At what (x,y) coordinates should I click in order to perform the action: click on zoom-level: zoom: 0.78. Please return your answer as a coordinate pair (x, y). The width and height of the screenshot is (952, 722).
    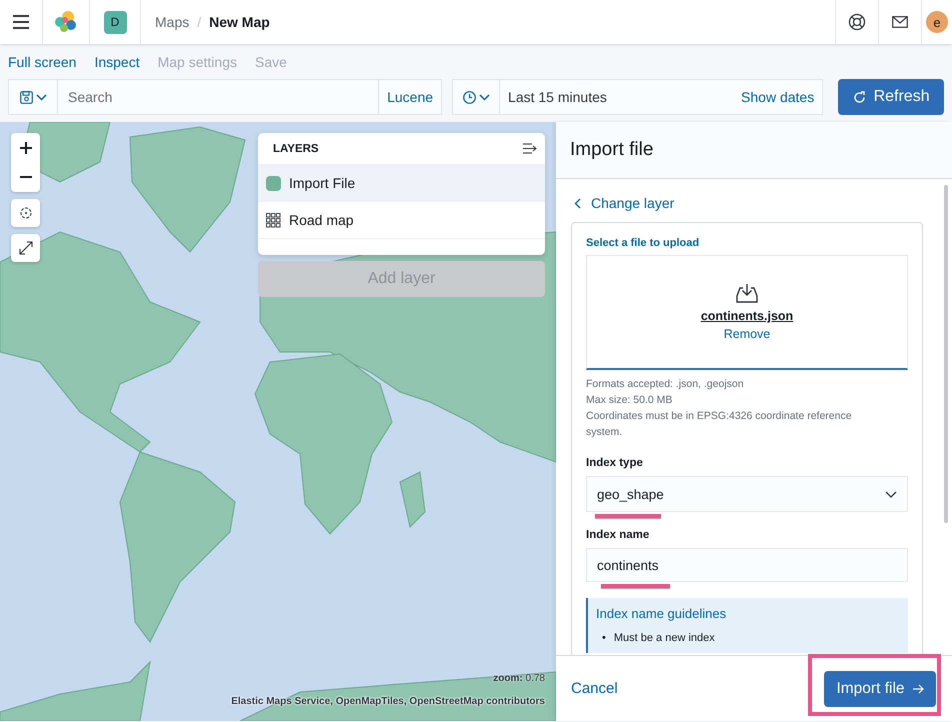
    Looking at the image, I should click on (519, 678).